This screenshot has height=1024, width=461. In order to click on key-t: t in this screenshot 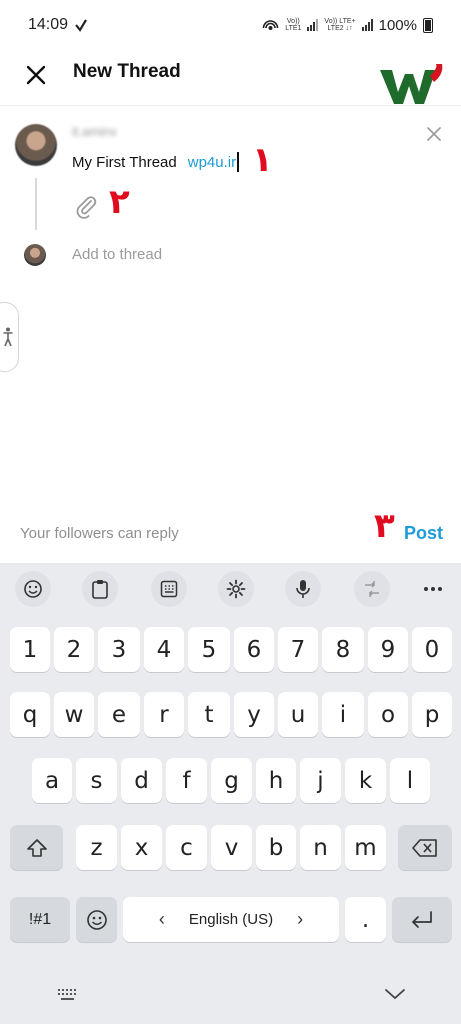, I will do `click(209, 714)`.